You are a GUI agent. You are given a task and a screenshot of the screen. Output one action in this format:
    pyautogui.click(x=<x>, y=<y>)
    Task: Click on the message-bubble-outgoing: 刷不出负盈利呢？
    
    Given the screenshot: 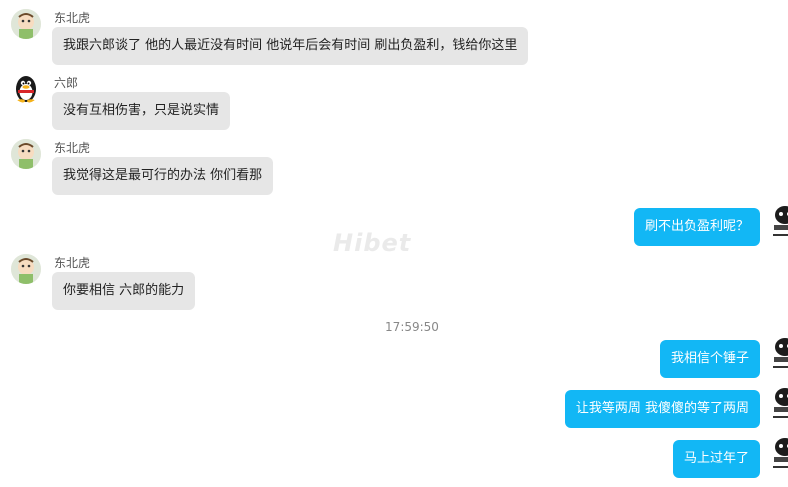 What is the action you would take?
    pyautogui.click(x=696, y=227)
    